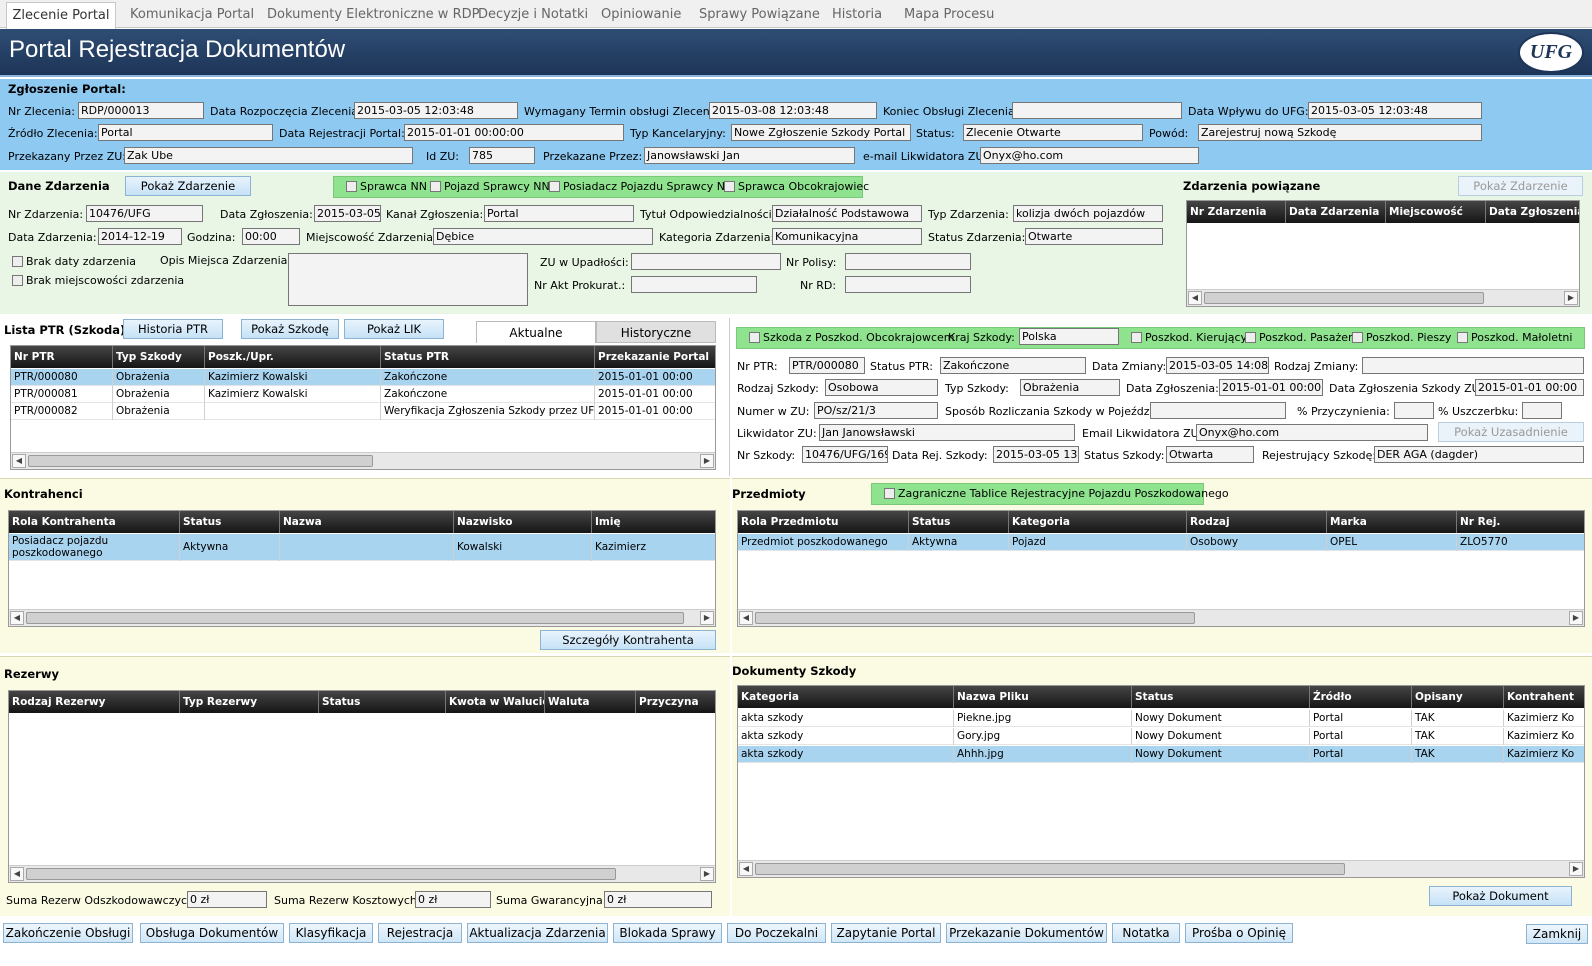 Image resolution: width=1592 pixels, height=966 pixels. Describe the element at coordinates (159, 357) in the screenshot. I see `column-header: Typ Szkody` at that location.